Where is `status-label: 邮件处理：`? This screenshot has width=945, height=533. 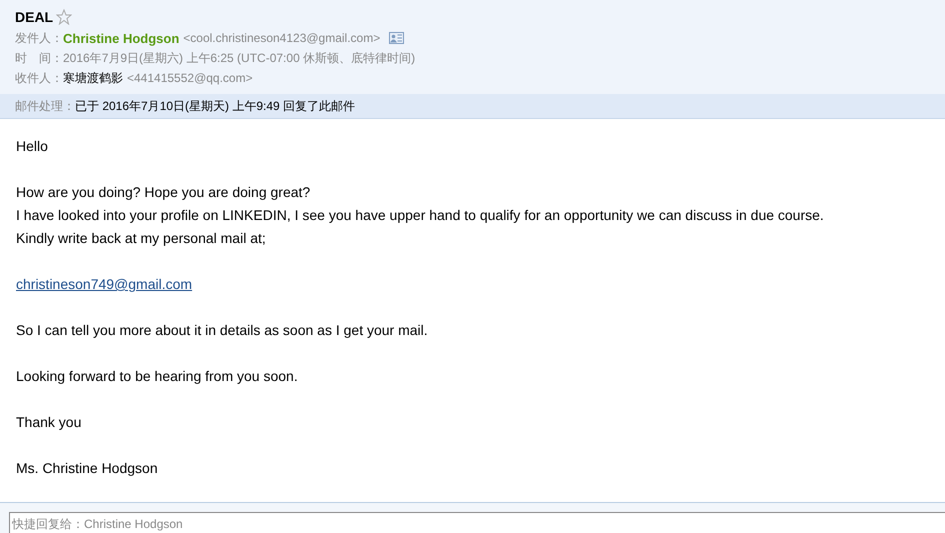 status-label: 邮件处理： is located at coordinates (45, 106).